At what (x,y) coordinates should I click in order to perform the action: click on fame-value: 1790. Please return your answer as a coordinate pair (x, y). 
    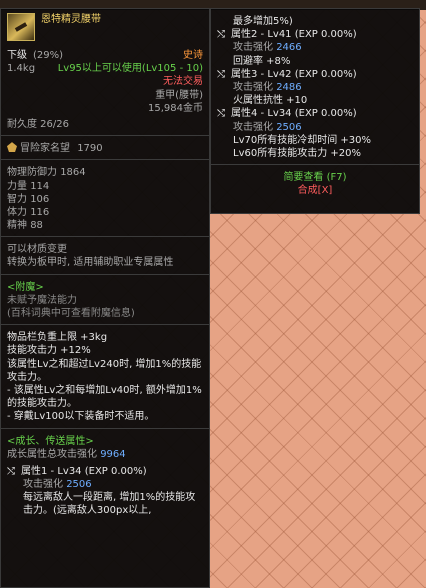
    Looking at the image, I should click on (90, 149).